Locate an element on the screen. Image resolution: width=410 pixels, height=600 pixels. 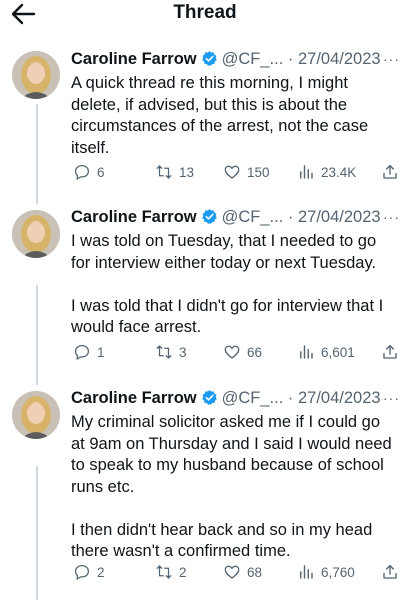
views-button: 6,601 is located at coordinates (326, 352).